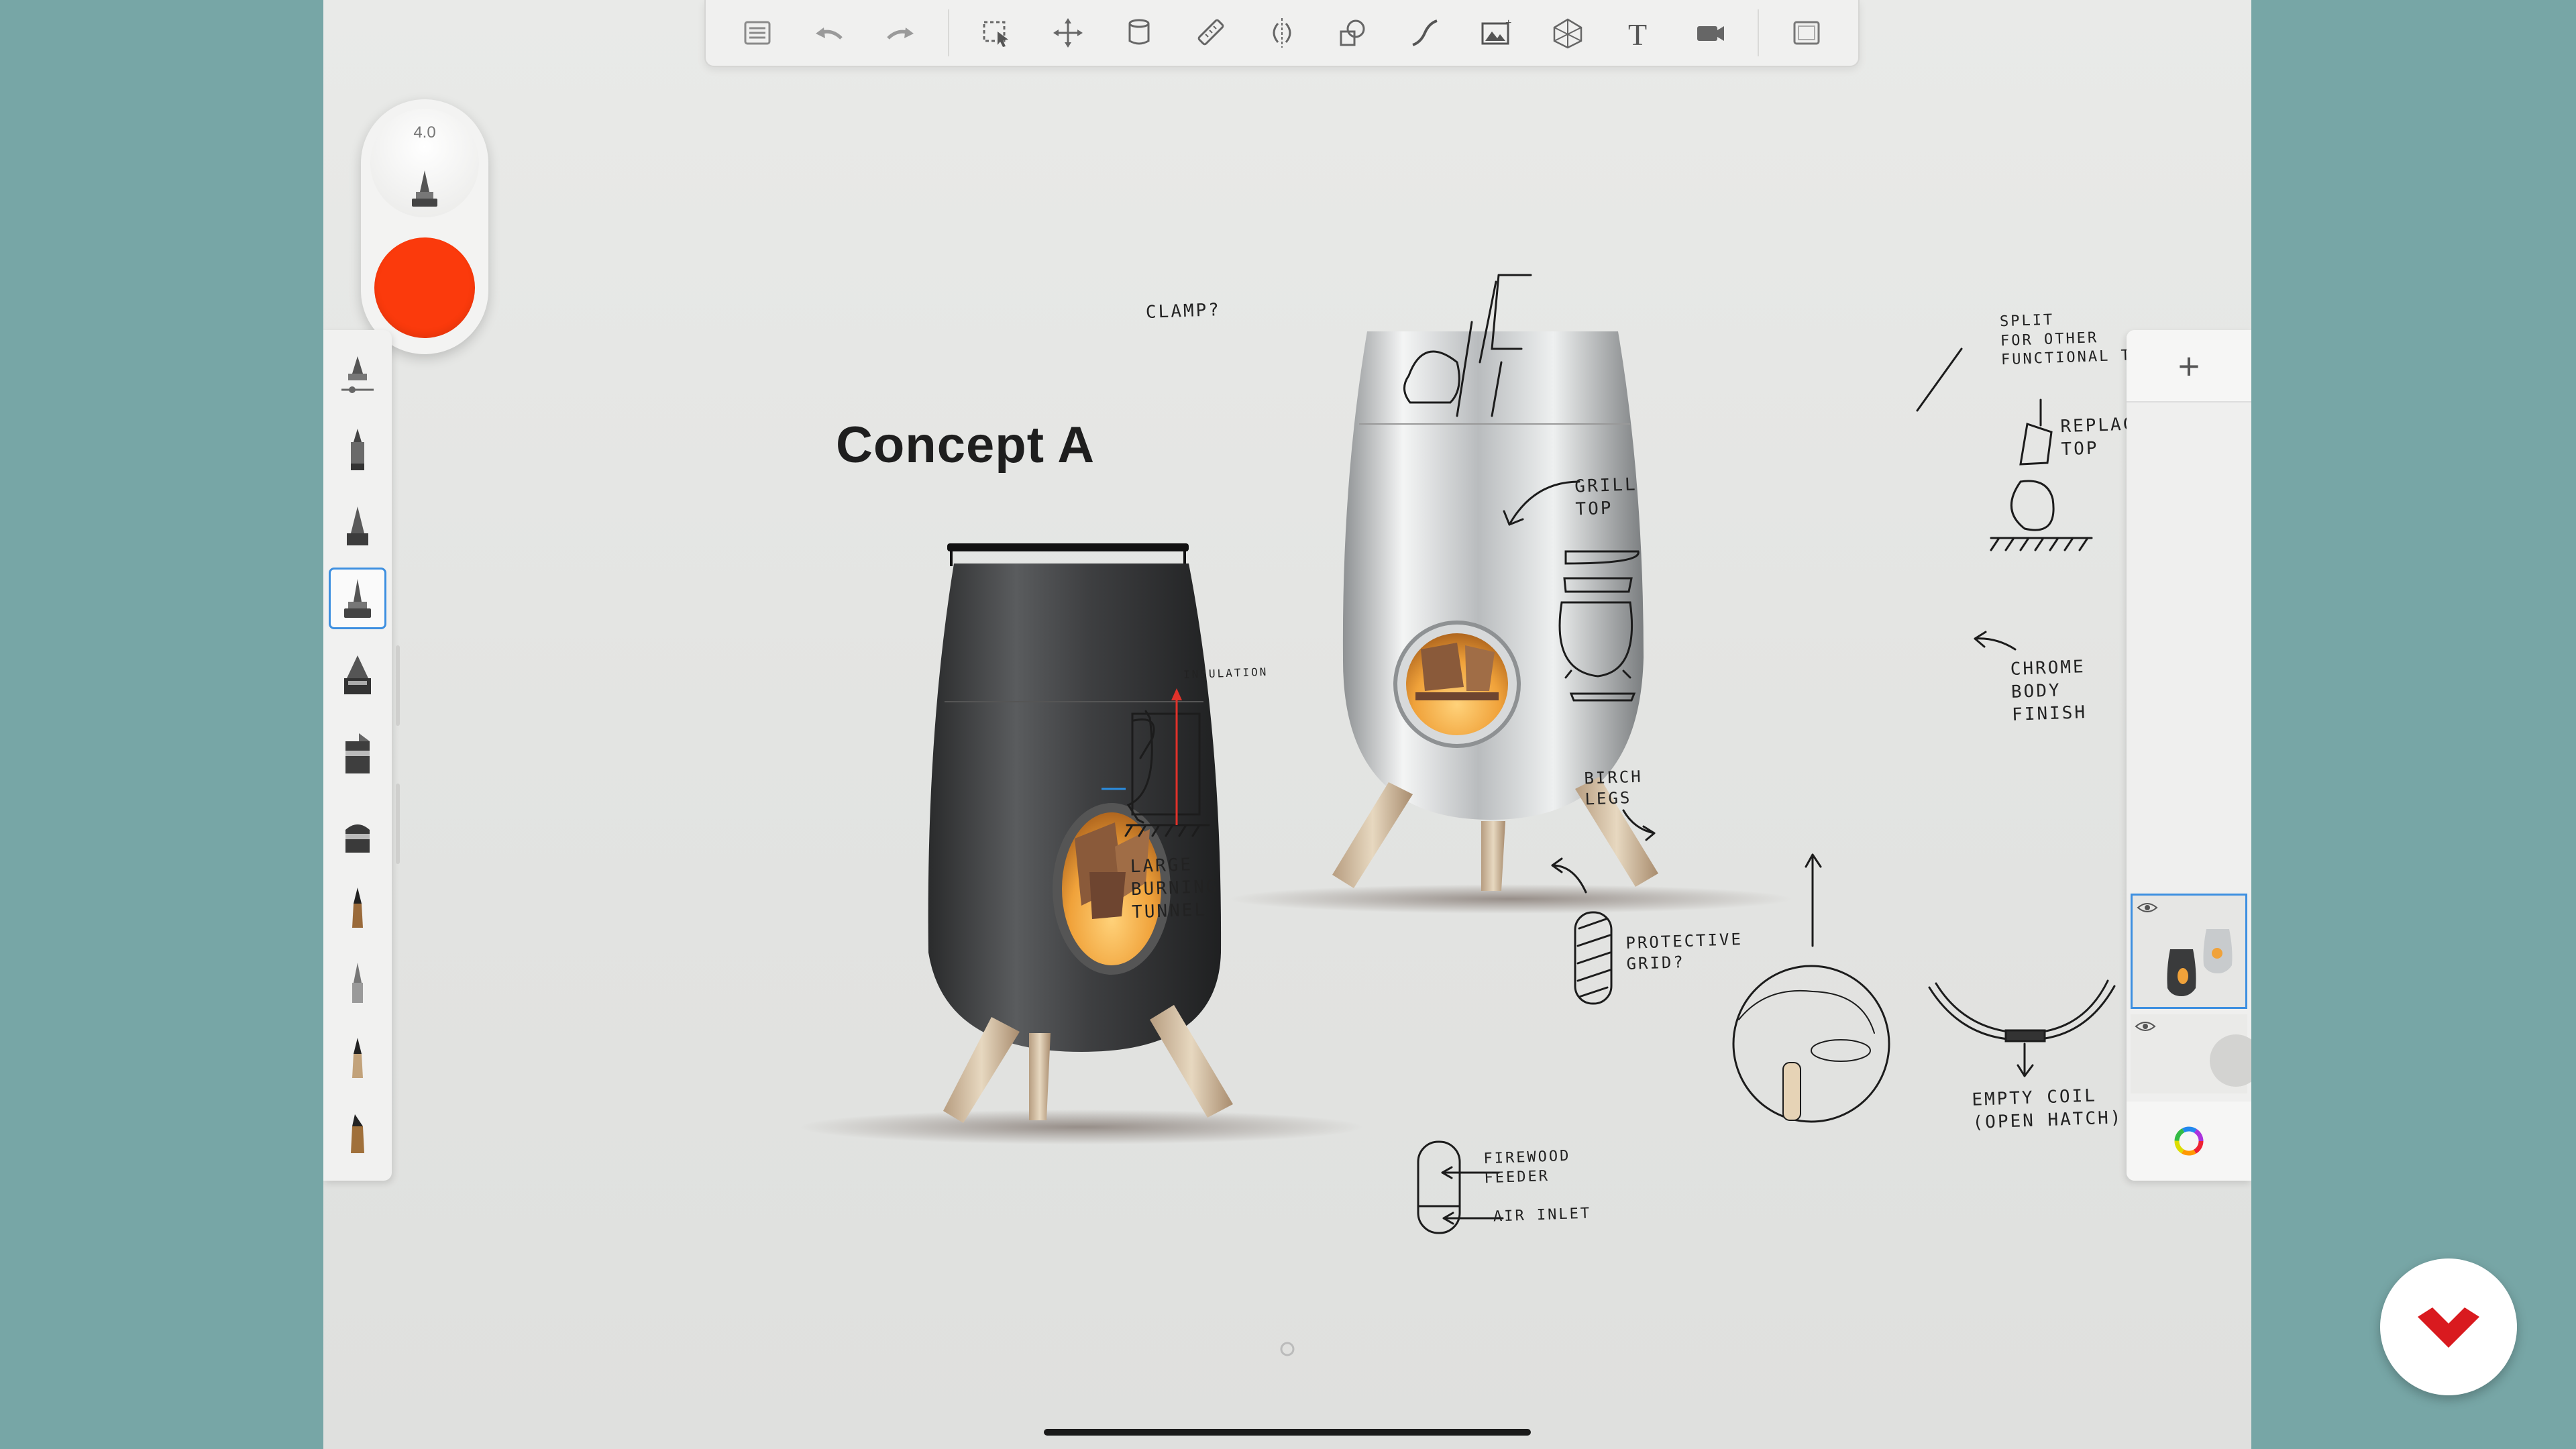  Describe the element at coordinates (2047, 1109) in the screenshot. I see `note-ash-pan: EMPTY COIL (OPEN HATCH)` at that location.